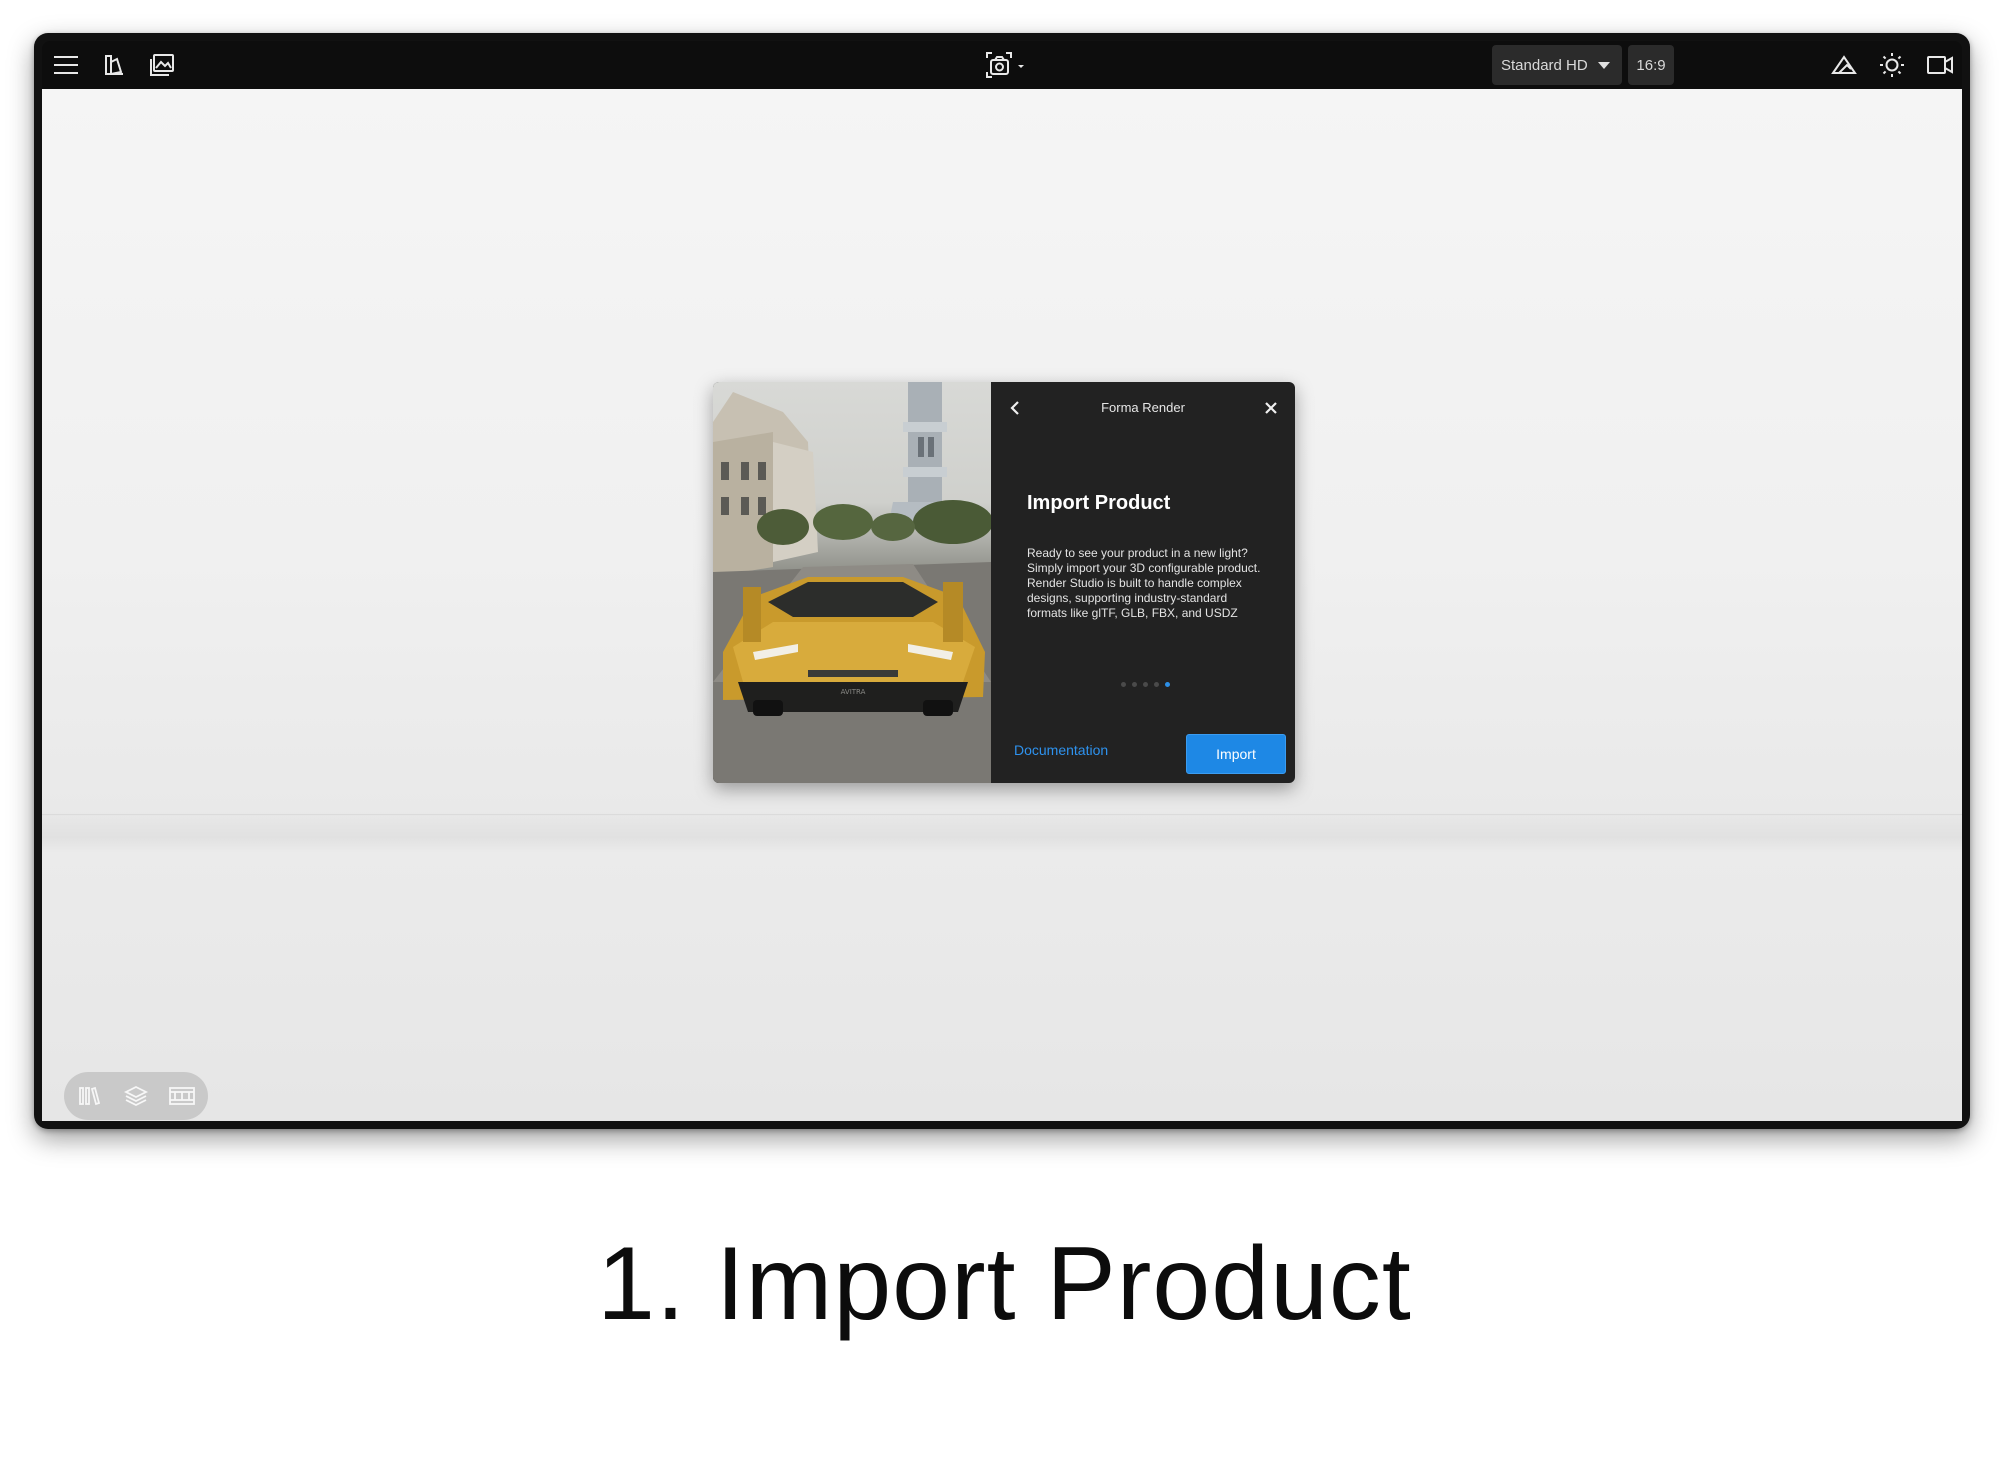  I want to click on aspect-ratio-value: 16:9, so click(1651, 65).